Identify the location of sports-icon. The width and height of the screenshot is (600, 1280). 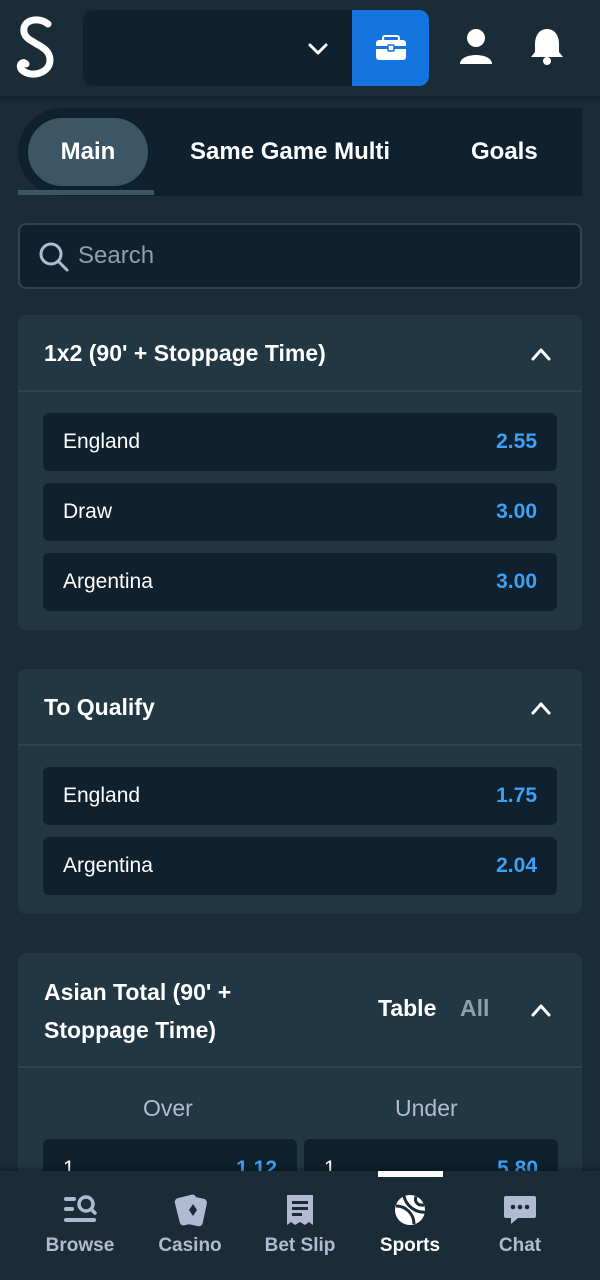
(410, 1210).